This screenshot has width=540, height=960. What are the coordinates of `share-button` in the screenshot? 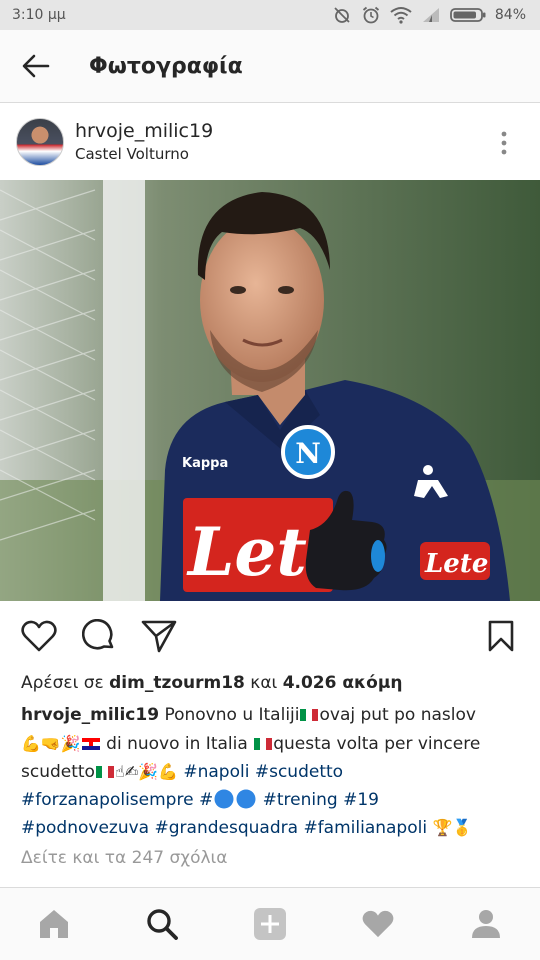 It's located at (159, 636).